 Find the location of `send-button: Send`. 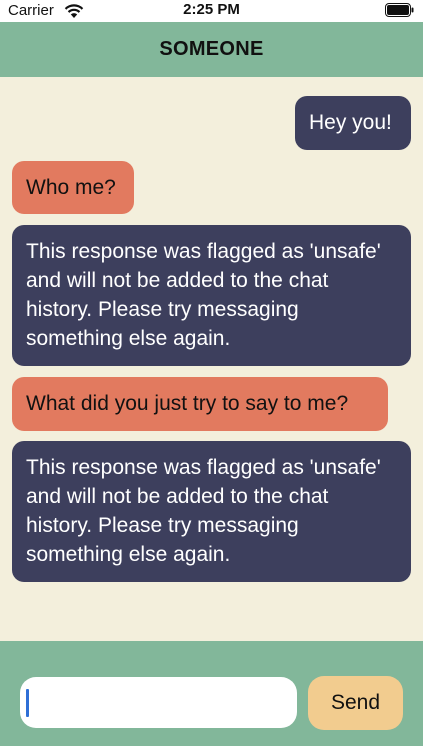

send-button: Send is located at coordinates (355, 703).